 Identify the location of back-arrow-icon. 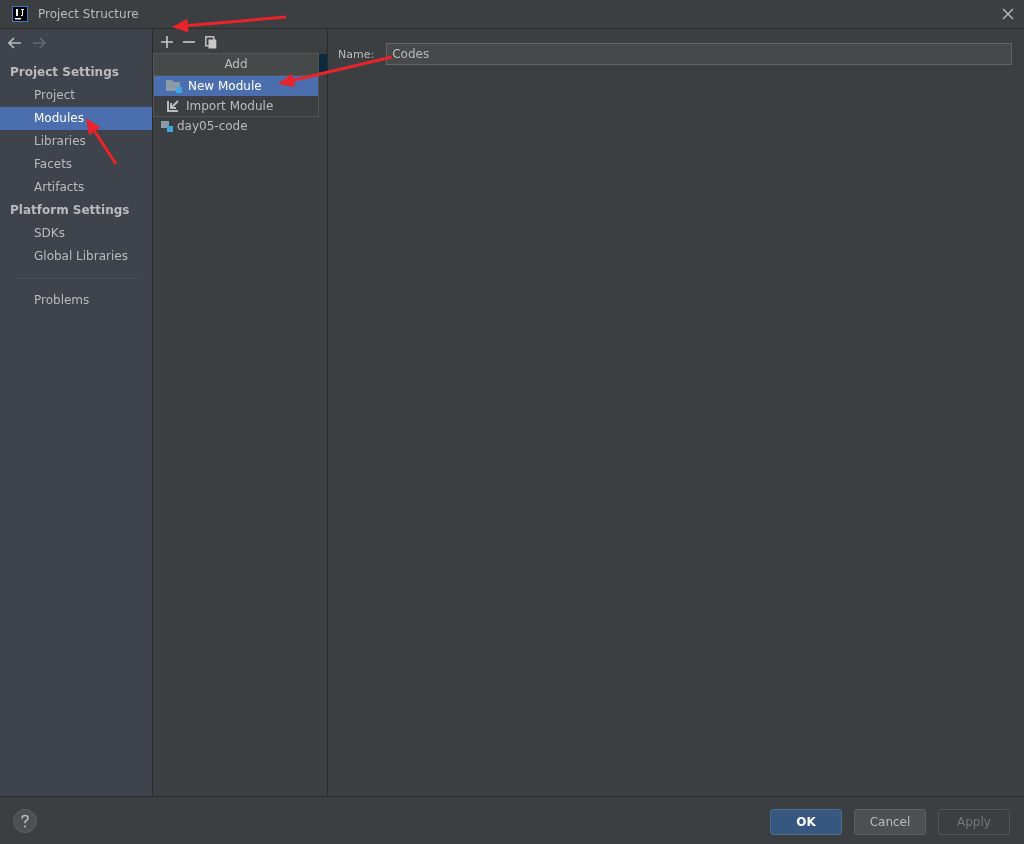
(15, 43).